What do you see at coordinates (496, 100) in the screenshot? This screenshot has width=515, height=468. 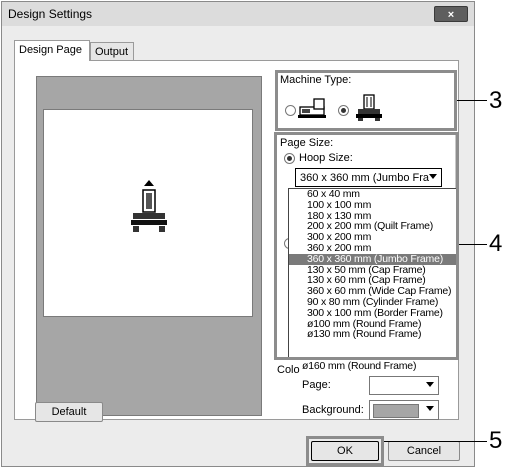 I see `callout-3-number: 3` at bounding box center [496, 100].